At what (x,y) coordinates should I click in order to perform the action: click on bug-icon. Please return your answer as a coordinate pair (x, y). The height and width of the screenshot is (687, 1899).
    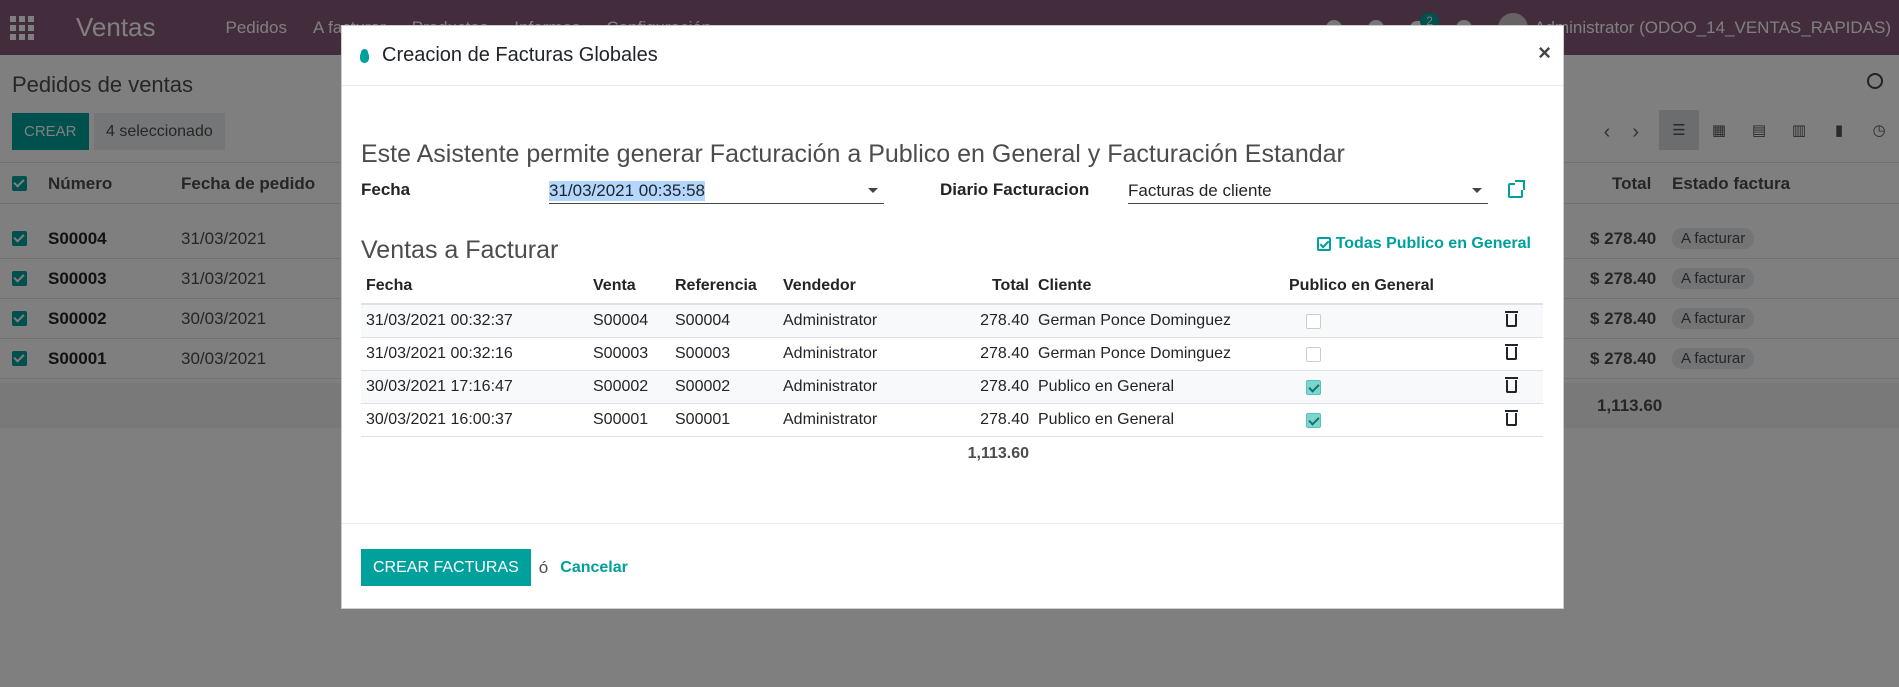
    Looking at the image, I should click on (364, 55).